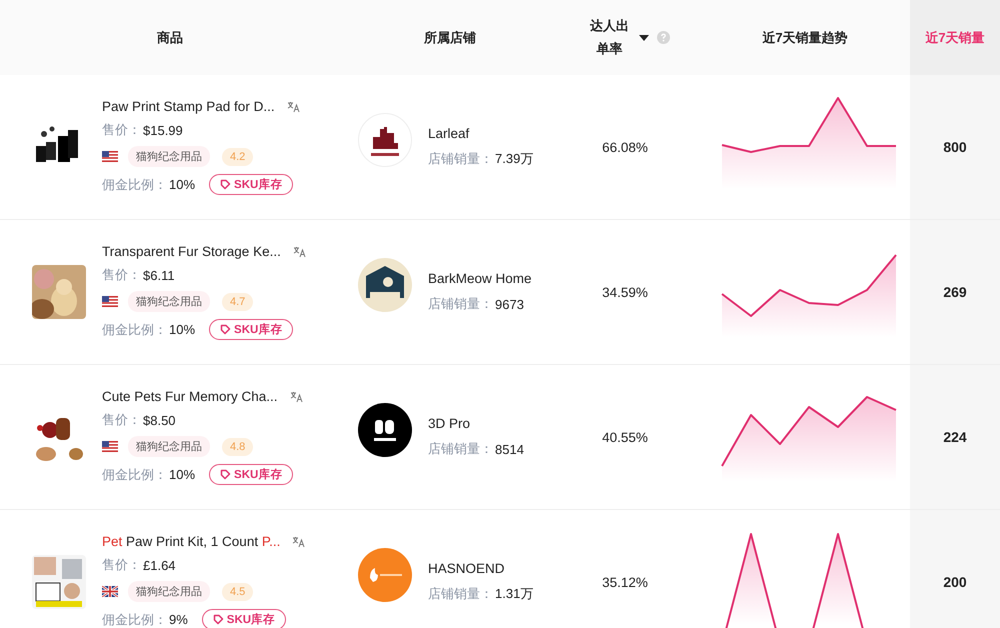 This screenshot has height=628, width=1000. What do you see at coordinates (644, 37) in the screenshot?
I see `sort-caret-icon` at bounding box center [644, 37].